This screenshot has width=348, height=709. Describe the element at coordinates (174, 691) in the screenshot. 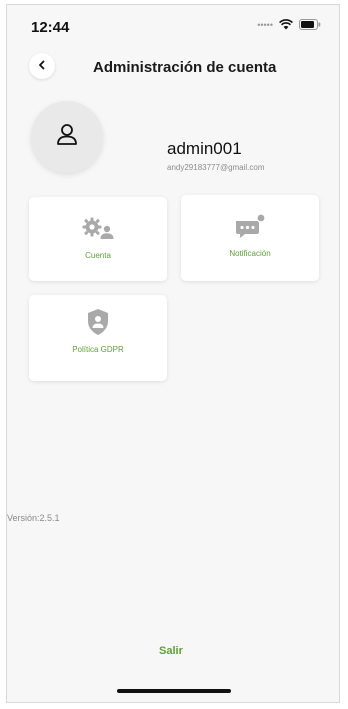

I see `home-indicator` at that location.